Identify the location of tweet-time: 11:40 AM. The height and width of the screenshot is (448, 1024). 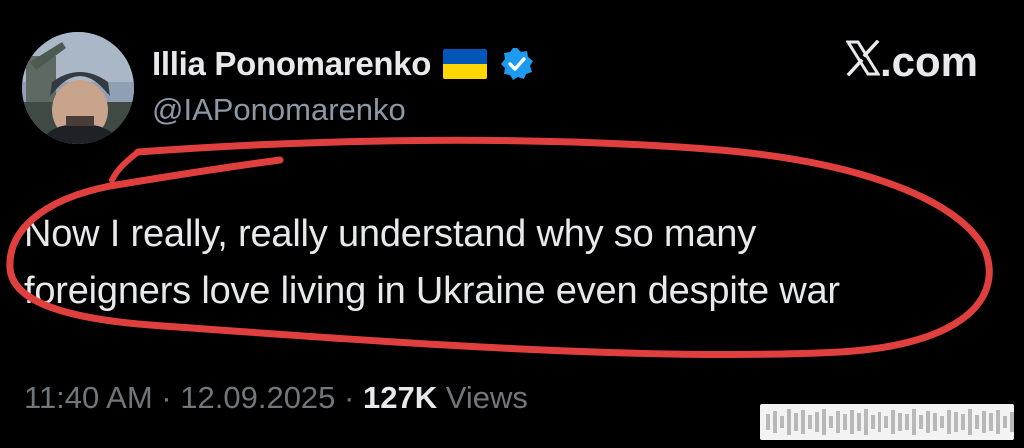
(88, 397).